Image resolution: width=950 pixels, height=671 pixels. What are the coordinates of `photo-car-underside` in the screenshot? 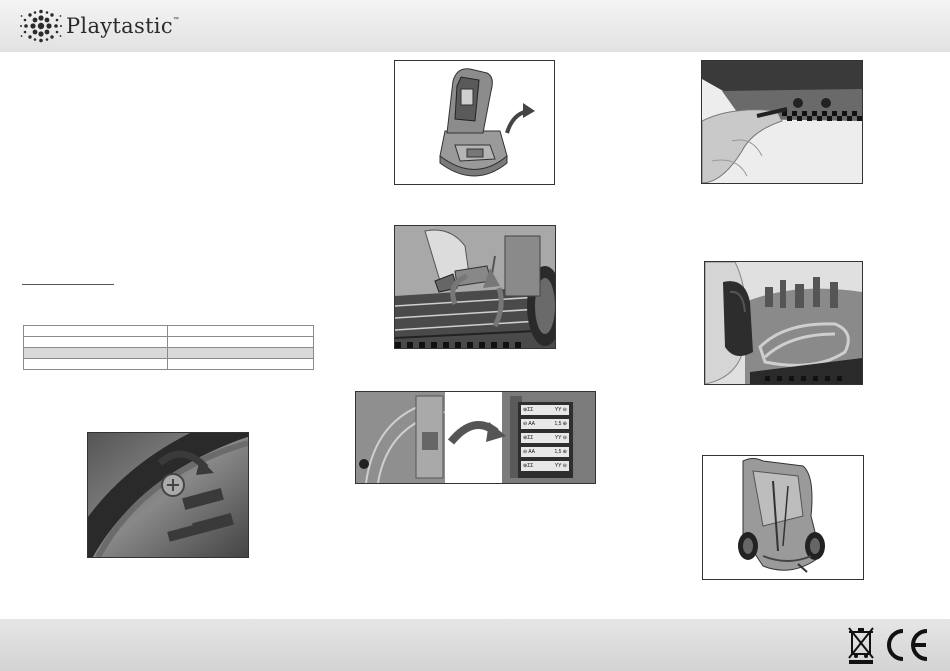 It's located at (783, 517).